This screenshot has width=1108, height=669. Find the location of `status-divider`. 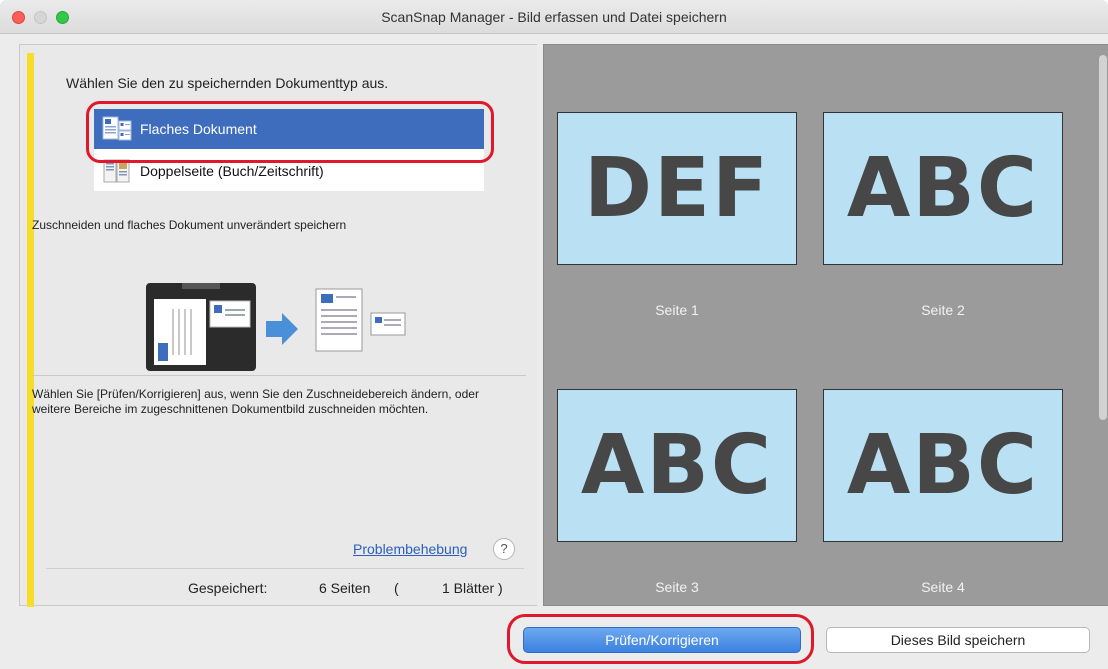

status-divider is located at coordinates (285, 568).